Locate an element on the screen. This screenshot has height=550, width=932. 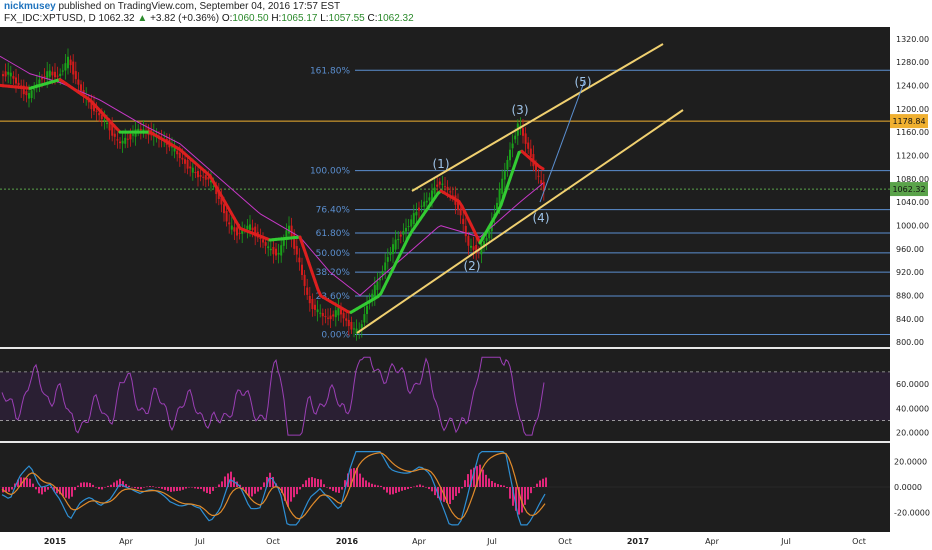
wave-label: (5) is located at coordinates (583, 82).